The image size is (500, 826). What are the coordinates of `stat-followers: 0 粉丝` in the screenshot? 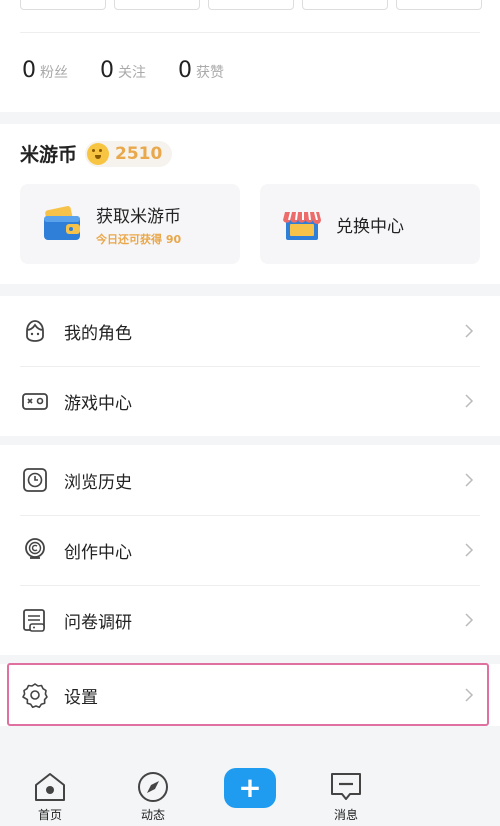 It's located at (45, 70).